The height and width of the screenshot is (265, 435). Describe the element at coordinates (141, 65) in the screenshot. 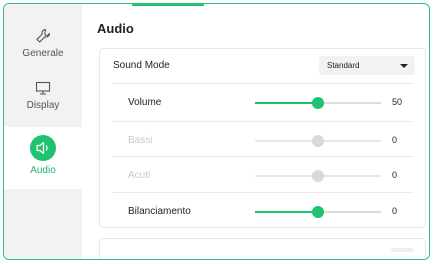

I see `sound-mode-label: Sound Mode` at that location.